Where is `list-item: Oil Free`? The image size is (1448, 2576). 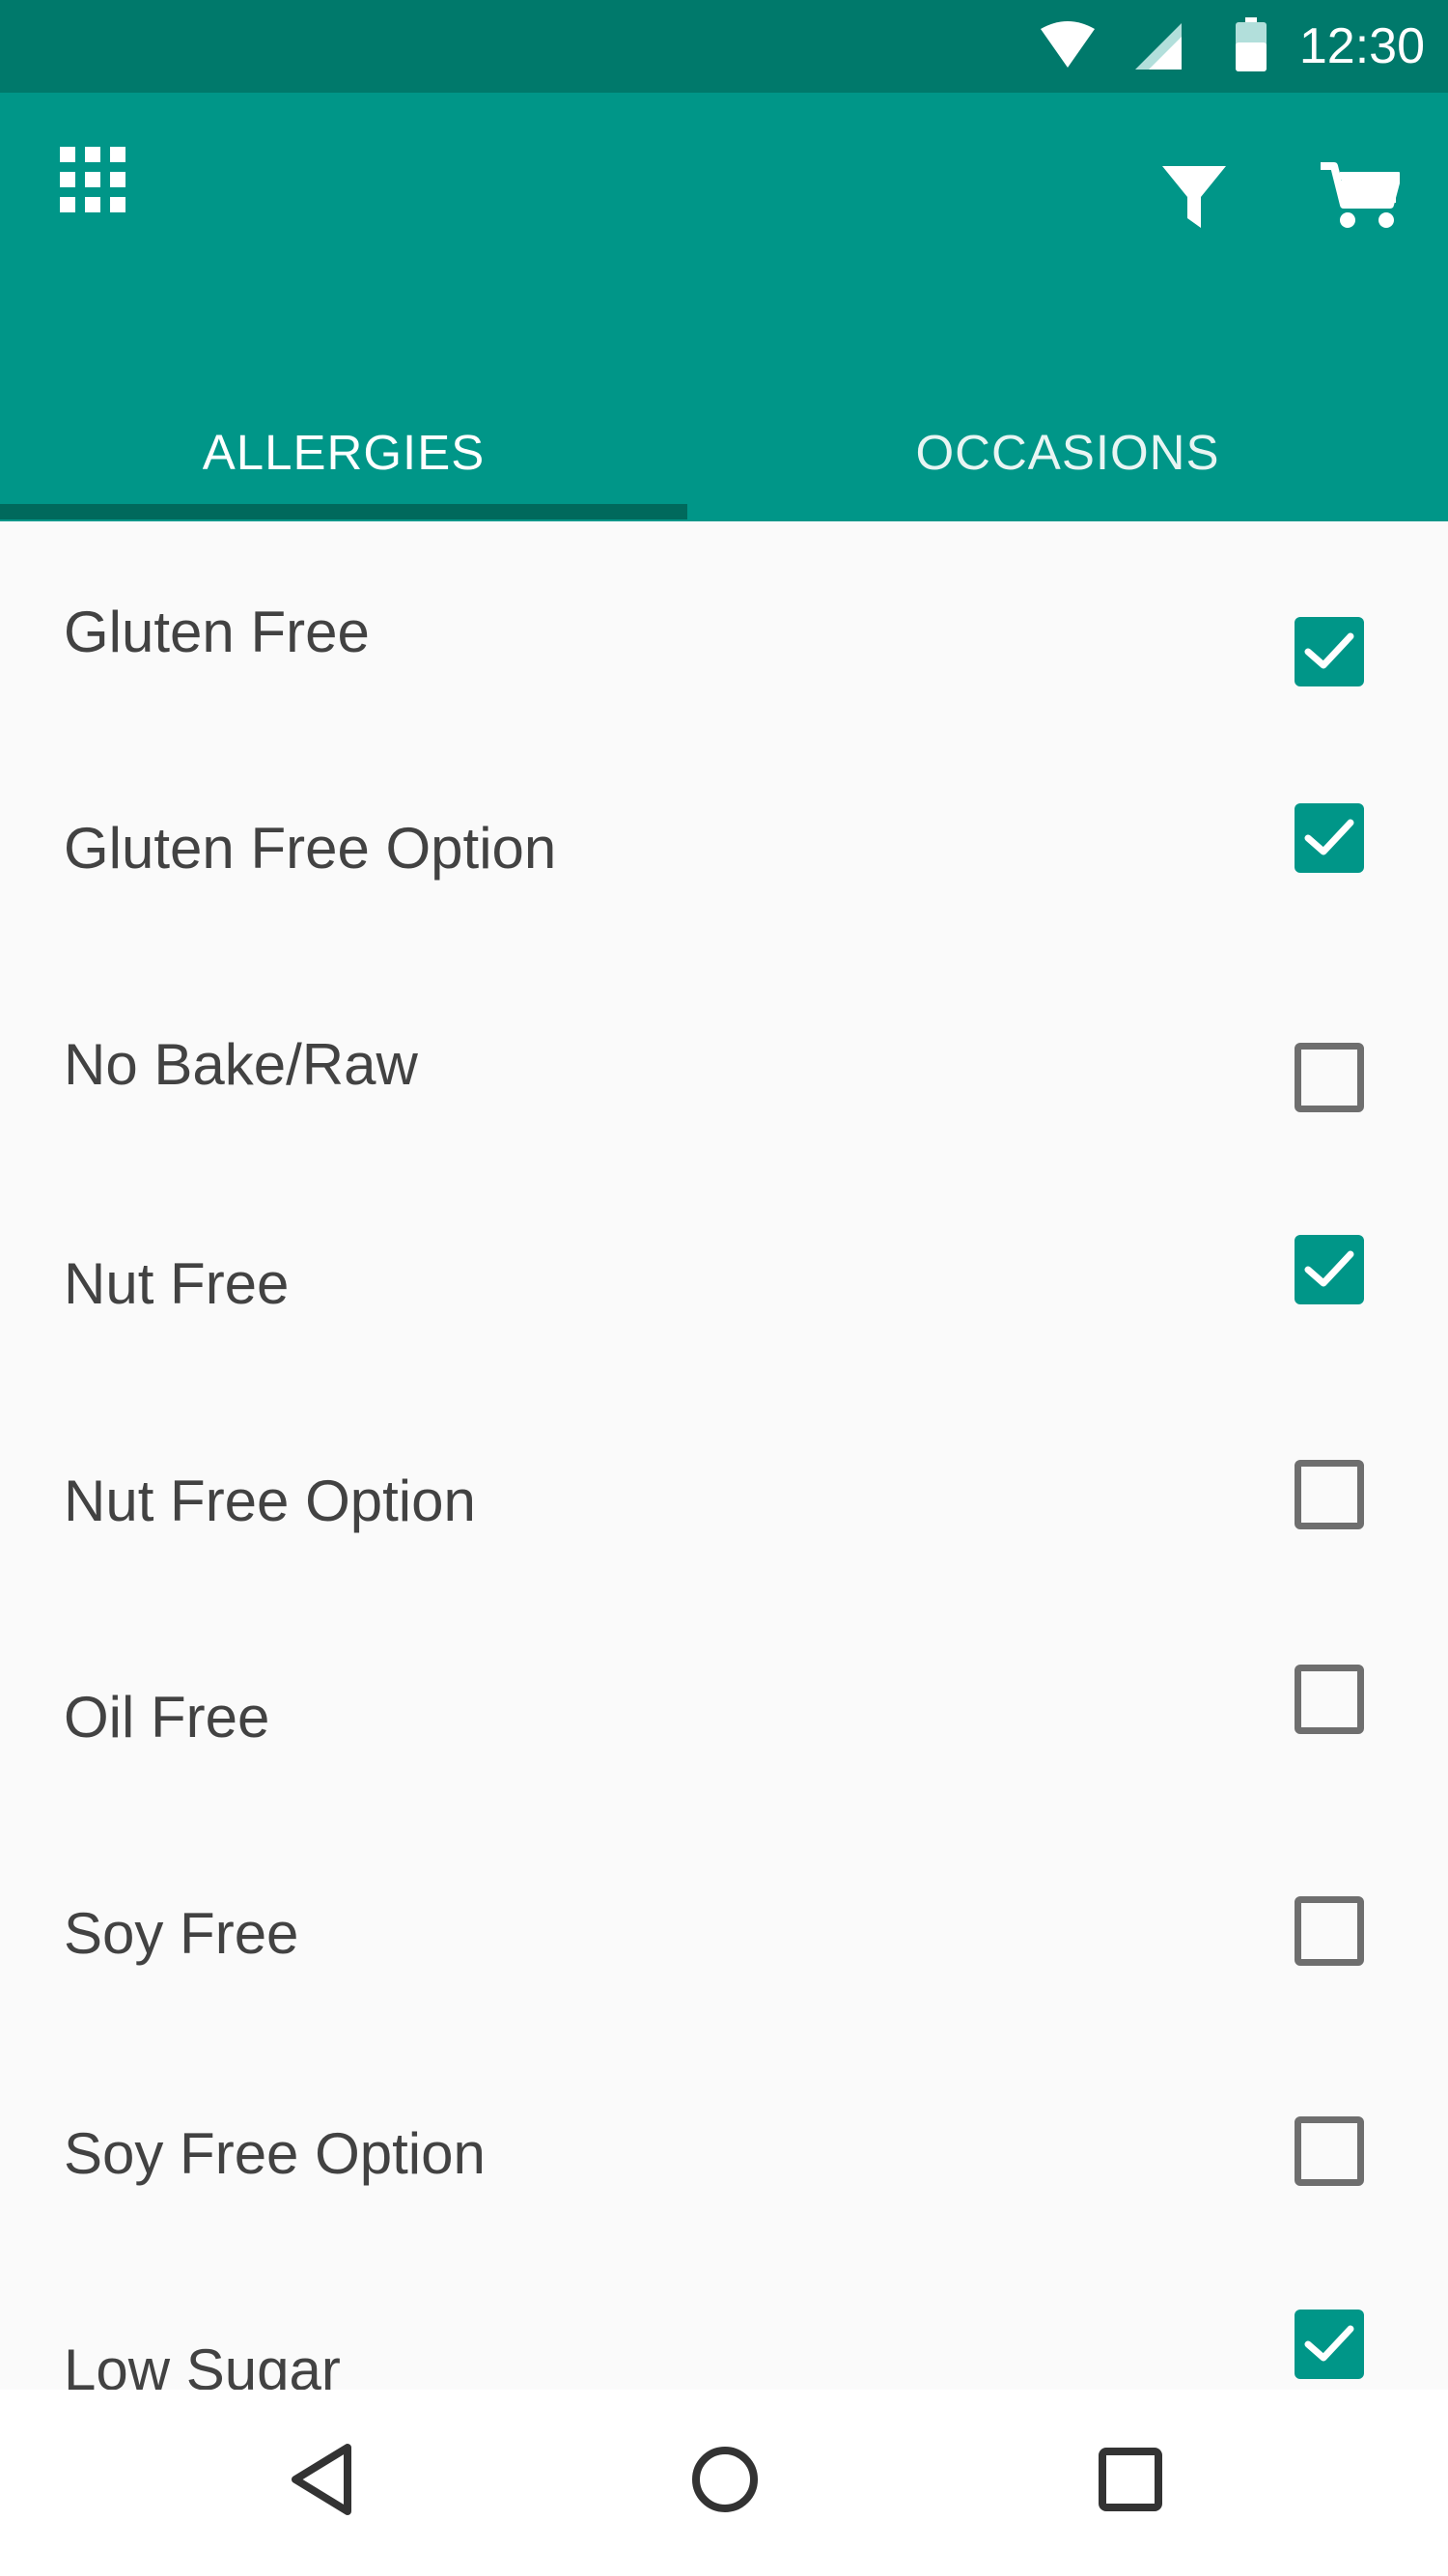
list-item: Oil Free is located at coordinates (724, 1771).